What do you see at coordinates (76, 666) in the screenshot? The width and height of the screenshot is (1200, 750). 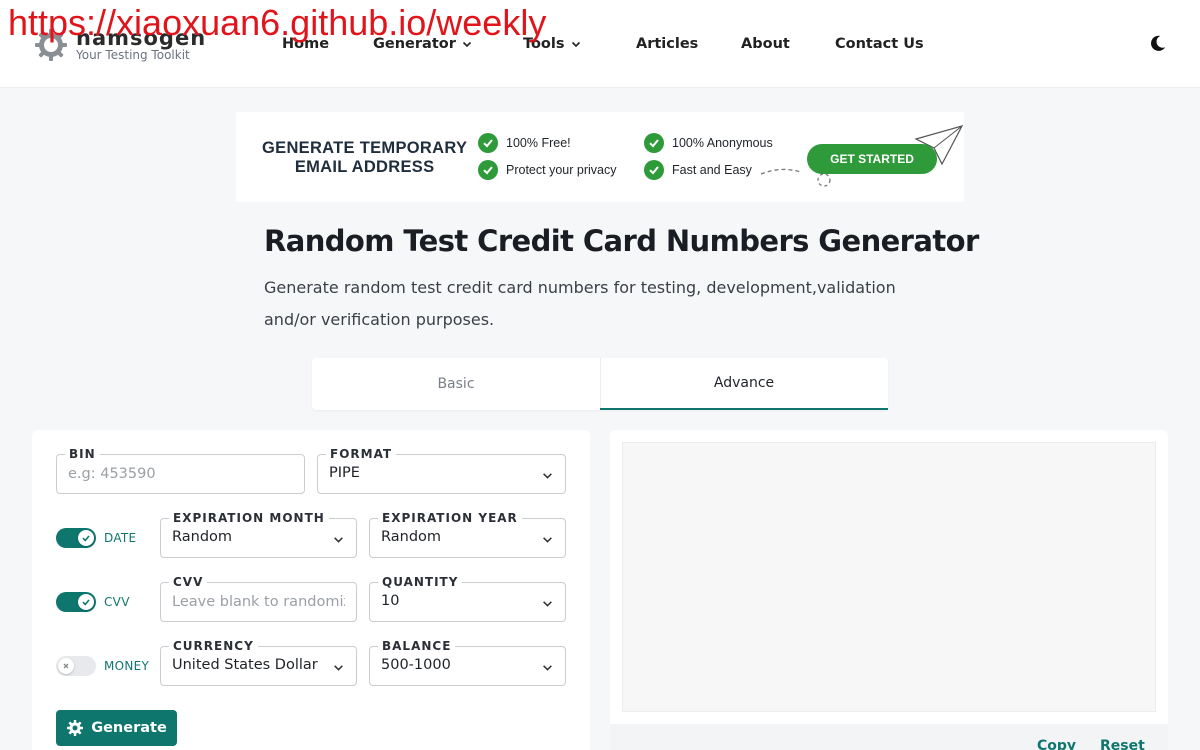 I see `money-toggle` at bounding box center [76, 666].